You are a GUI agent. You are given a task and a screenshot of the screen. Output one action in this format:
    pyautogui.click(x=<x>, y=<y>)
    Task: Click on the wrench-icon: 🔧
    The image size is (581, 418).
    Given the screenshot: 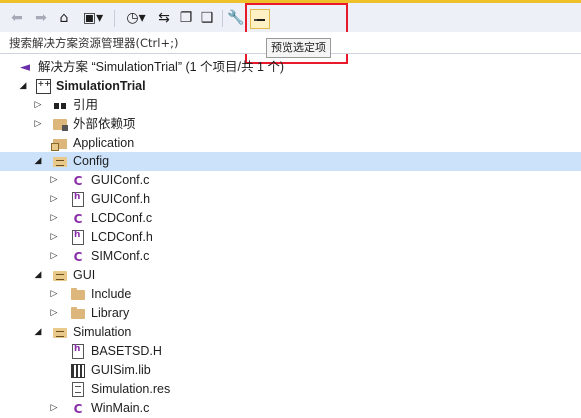 What is the action you would take?
    pyautogui.click(x=236, y=18)
    